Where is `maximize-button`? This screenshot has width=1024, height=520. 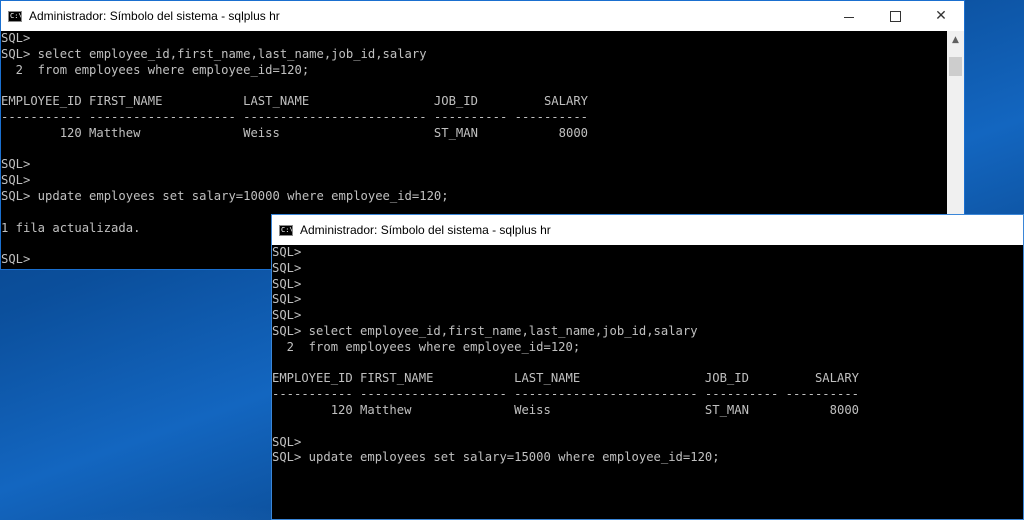 maximize-button is located at coordinates (895, 16).